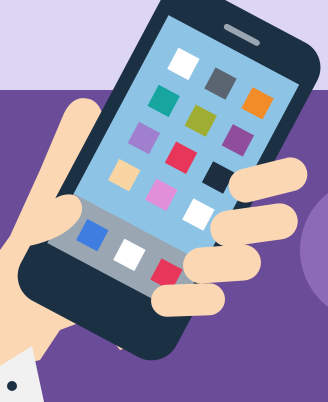 The height and width of the screenshot is (402, 328). What do you see at coordinates (12, 386) in the screenshot?
I see `sleeve-button` at bounding box center [12, 386].